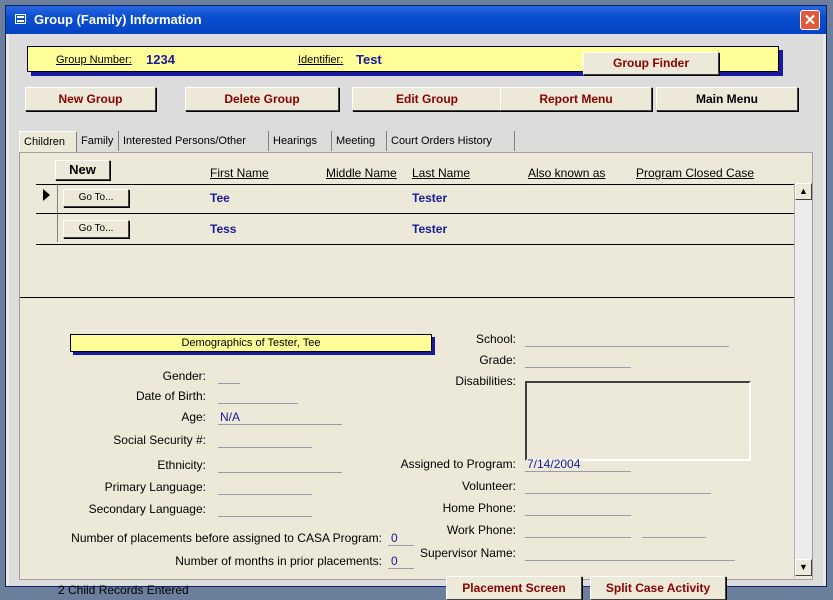 Image resolution: width=833 pixels, height=600 pixels. I want to click on school-field, so click(627, 346).